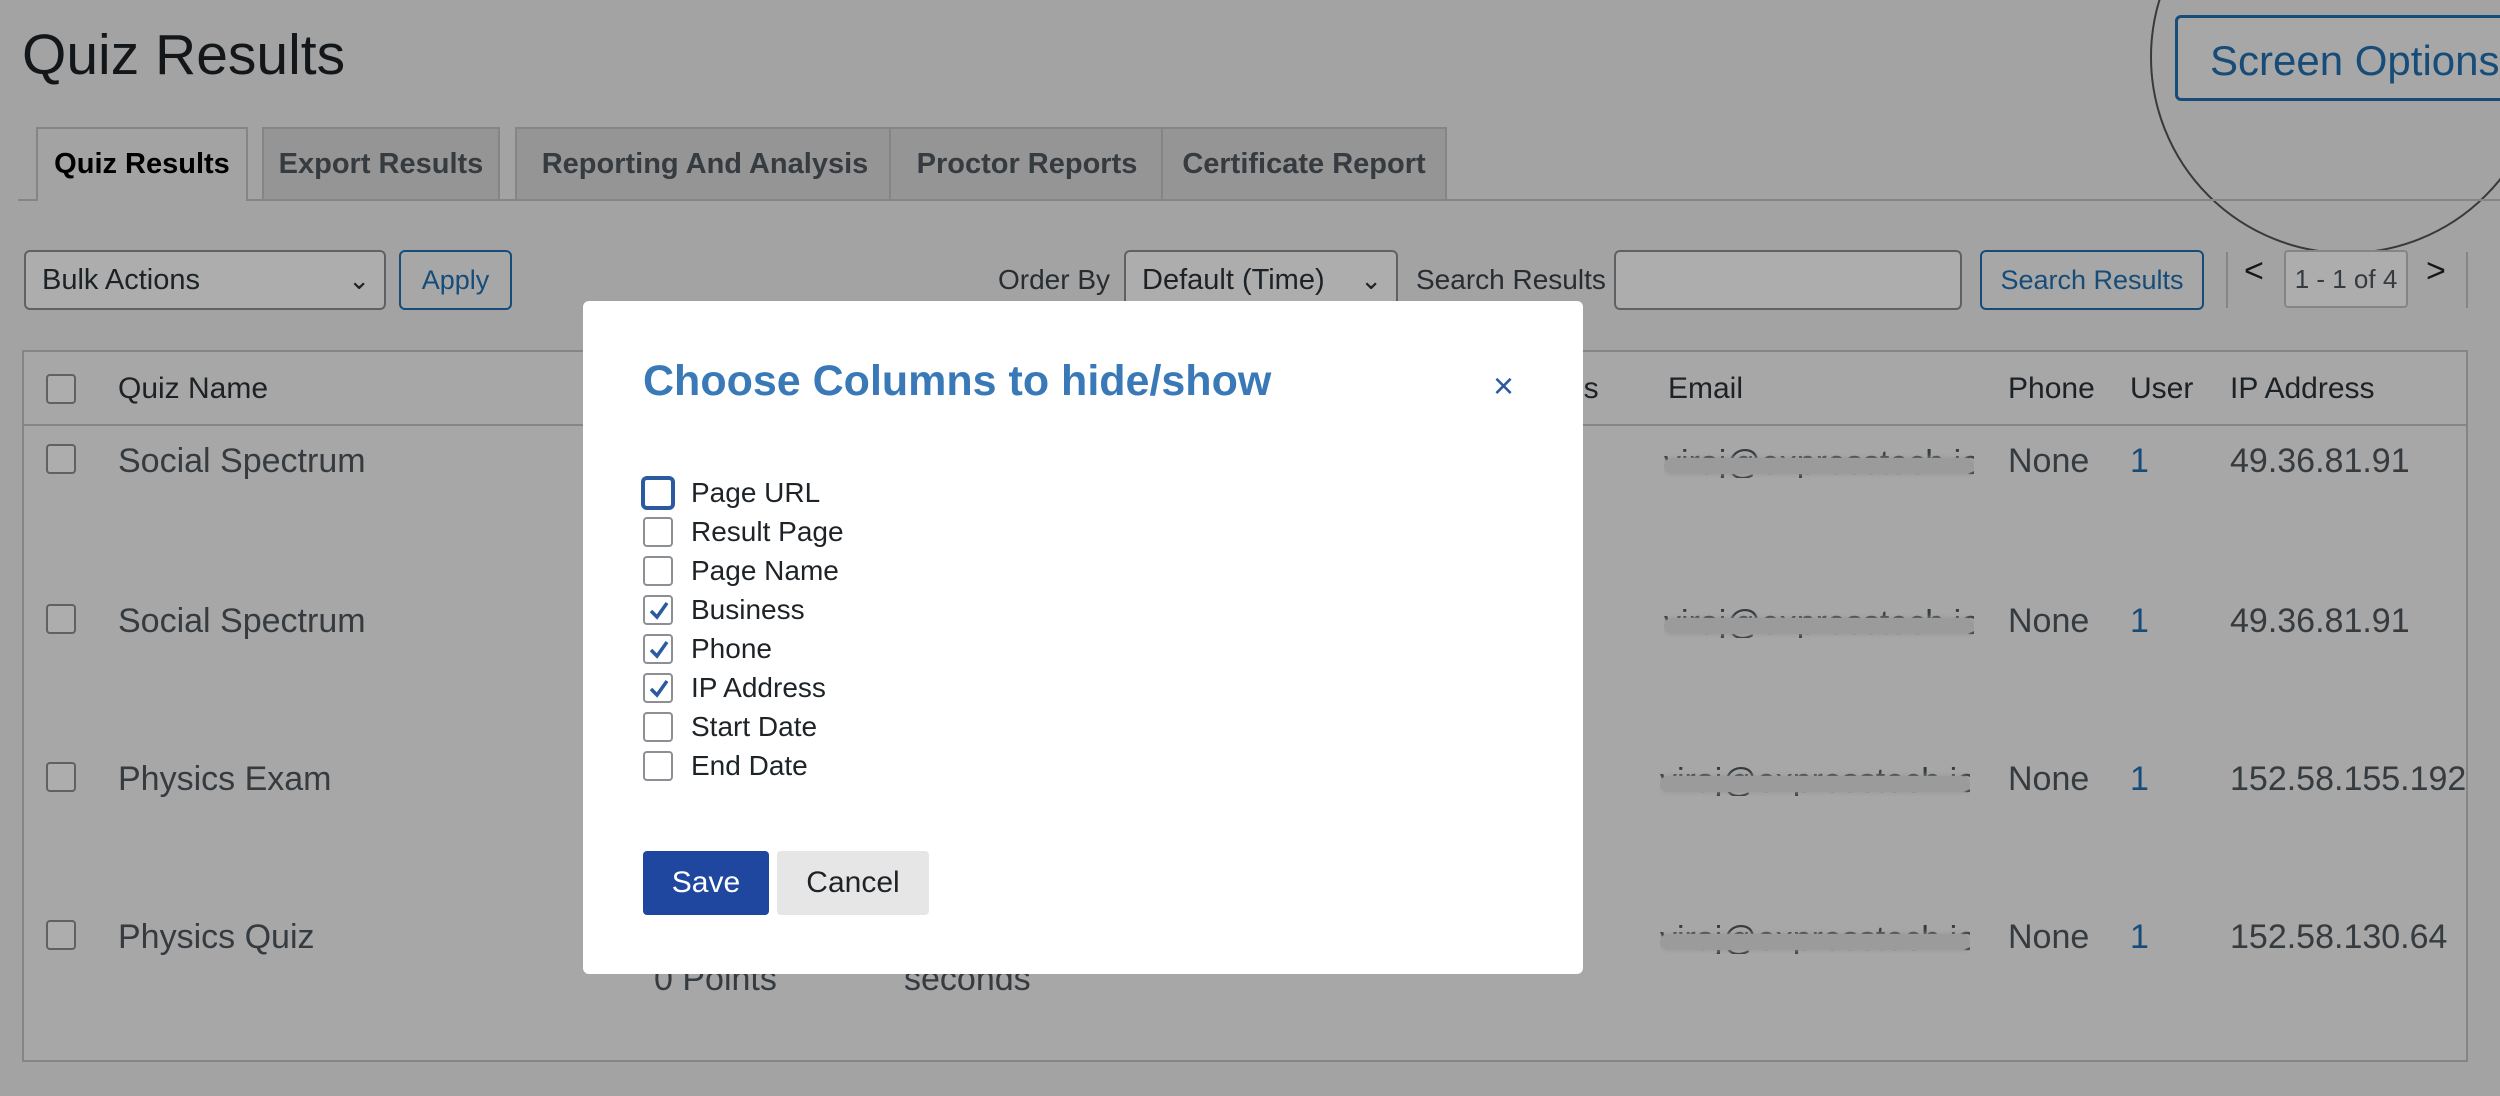  Describe the element at coordinates (749, 765) in the screenshot. I see `option-label: End Date` at that location.